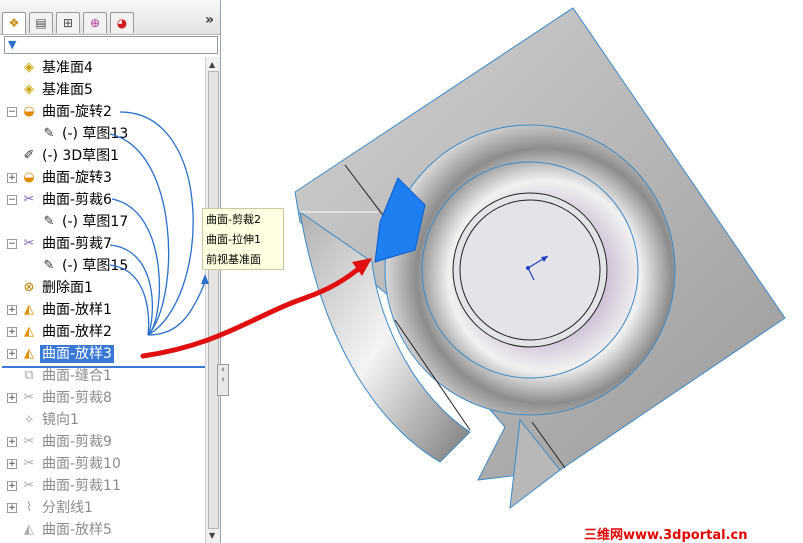 Image resolution: width=803 pixels, height=543 pixels. Describe the element at coordinates (666, 535) in the screenshot. I see `watermark: 三维网www.3dportal.cn` at that location.